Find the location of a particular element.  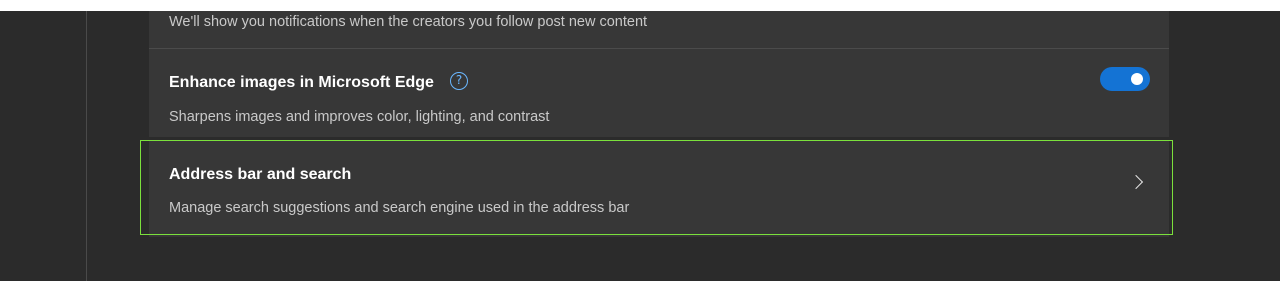

chevron-right-icon is located at coordinates (1136, 182).